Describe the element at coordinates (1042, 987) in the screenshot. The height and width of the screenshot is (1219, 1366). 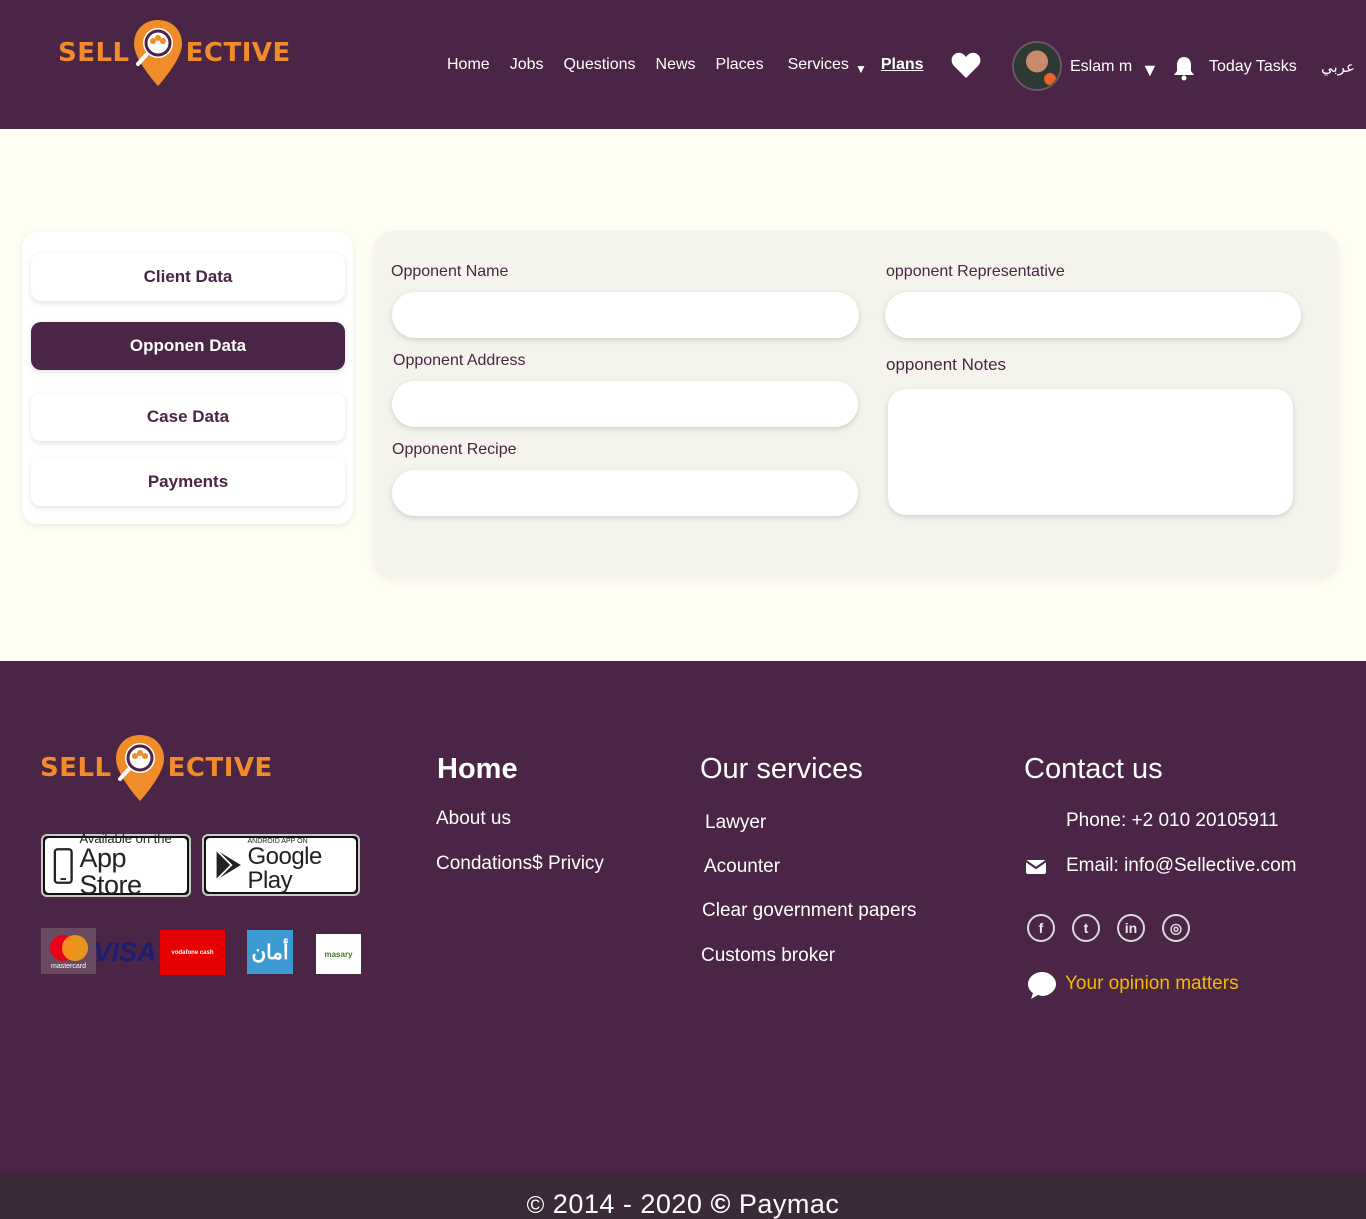
I see `chat-bubble-icon` at that location.